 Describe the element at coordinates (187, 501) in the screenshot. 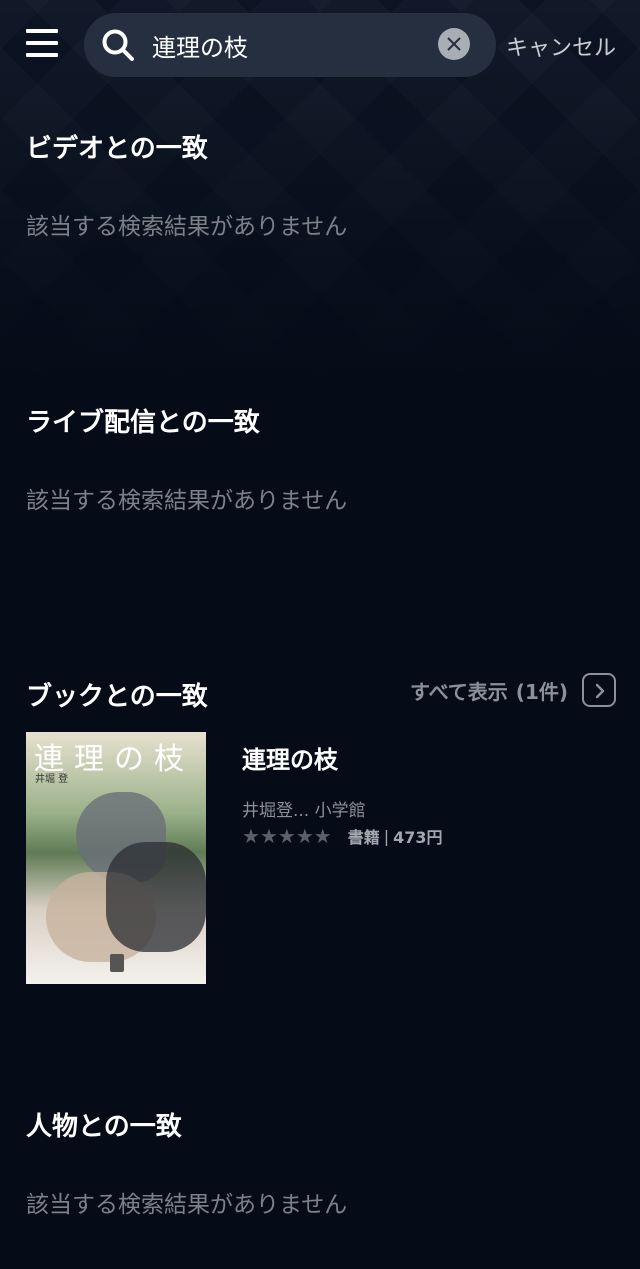

I see `live-empty-message: 該当する検索結果がありません` at that location.